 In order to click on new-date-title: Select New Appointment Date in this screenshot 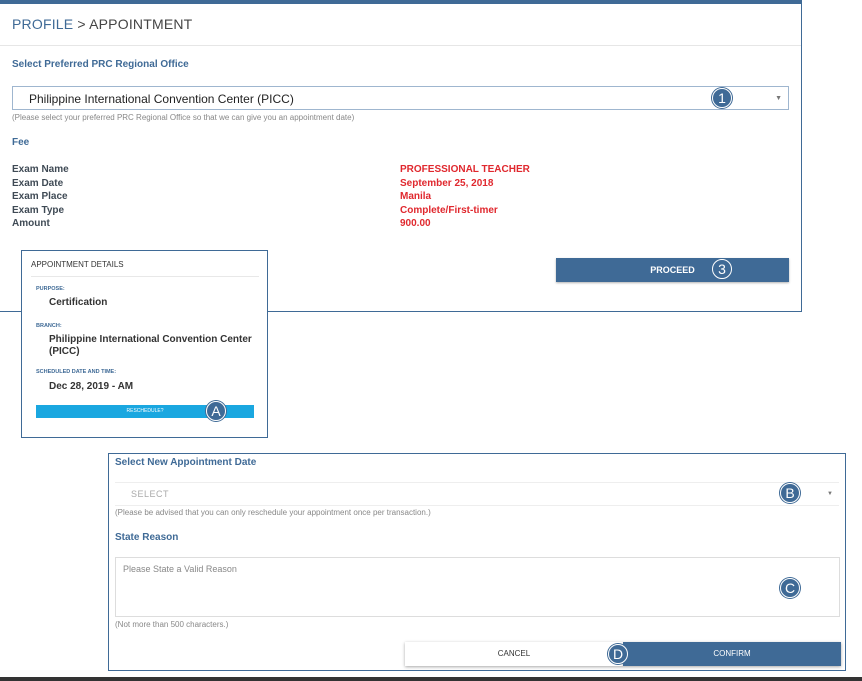, I will do `click(186, 462)`.